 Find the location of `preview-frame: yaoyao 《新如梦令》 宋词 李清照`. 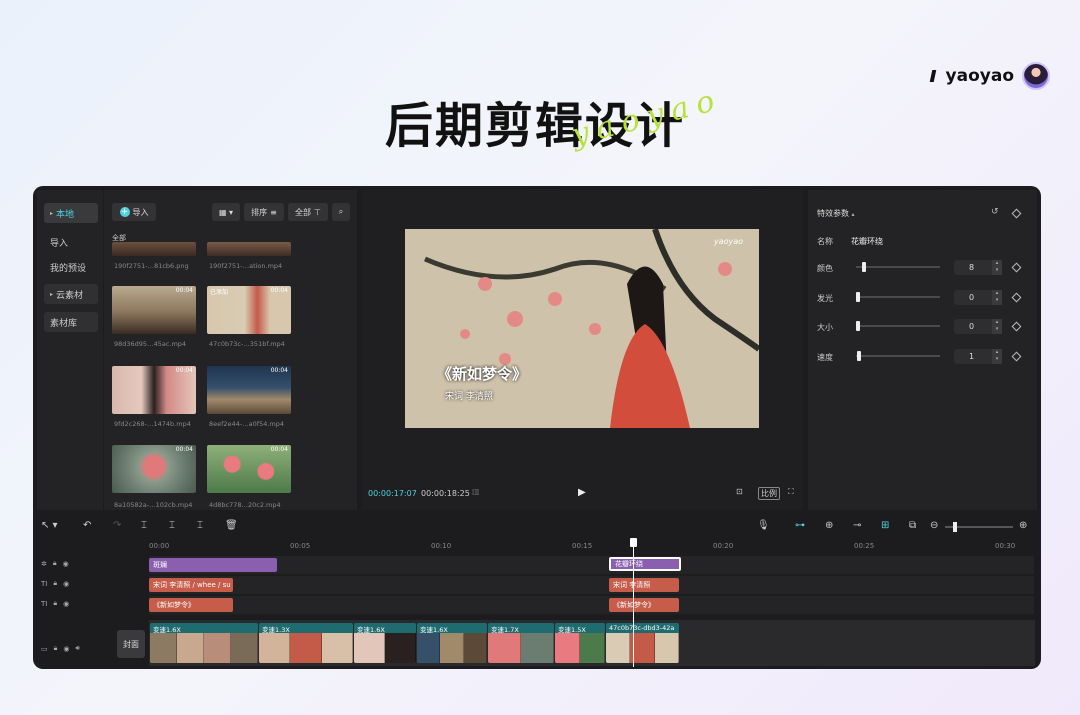

preview-frame: yaoyao 《新如梦令》 宋词 李清照 is located at coordinates (582, 328).